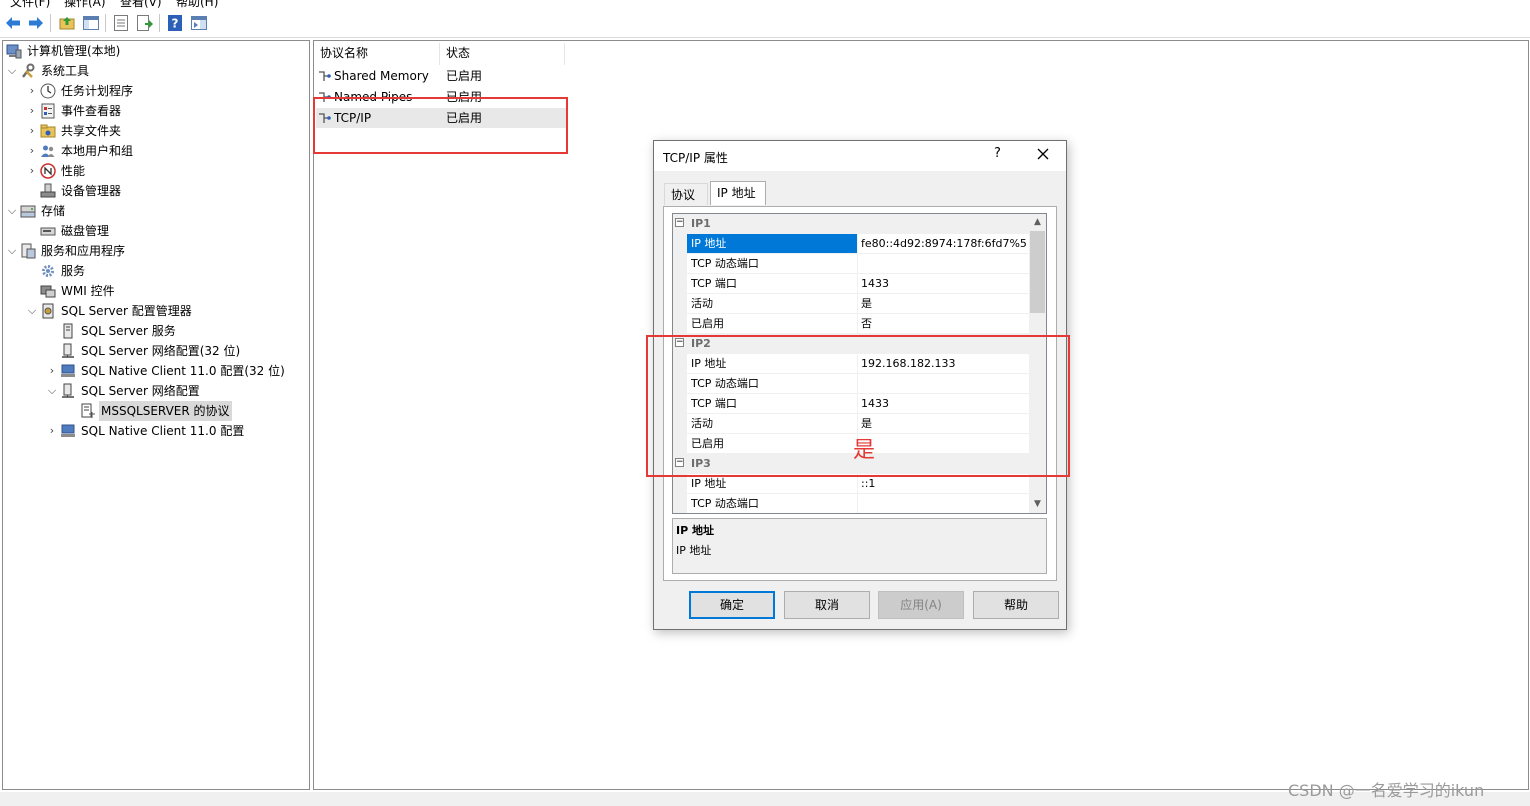 The width and height of the screenshot is (1530, 806). I want to click on computer-management-icon, so click(14, 51).